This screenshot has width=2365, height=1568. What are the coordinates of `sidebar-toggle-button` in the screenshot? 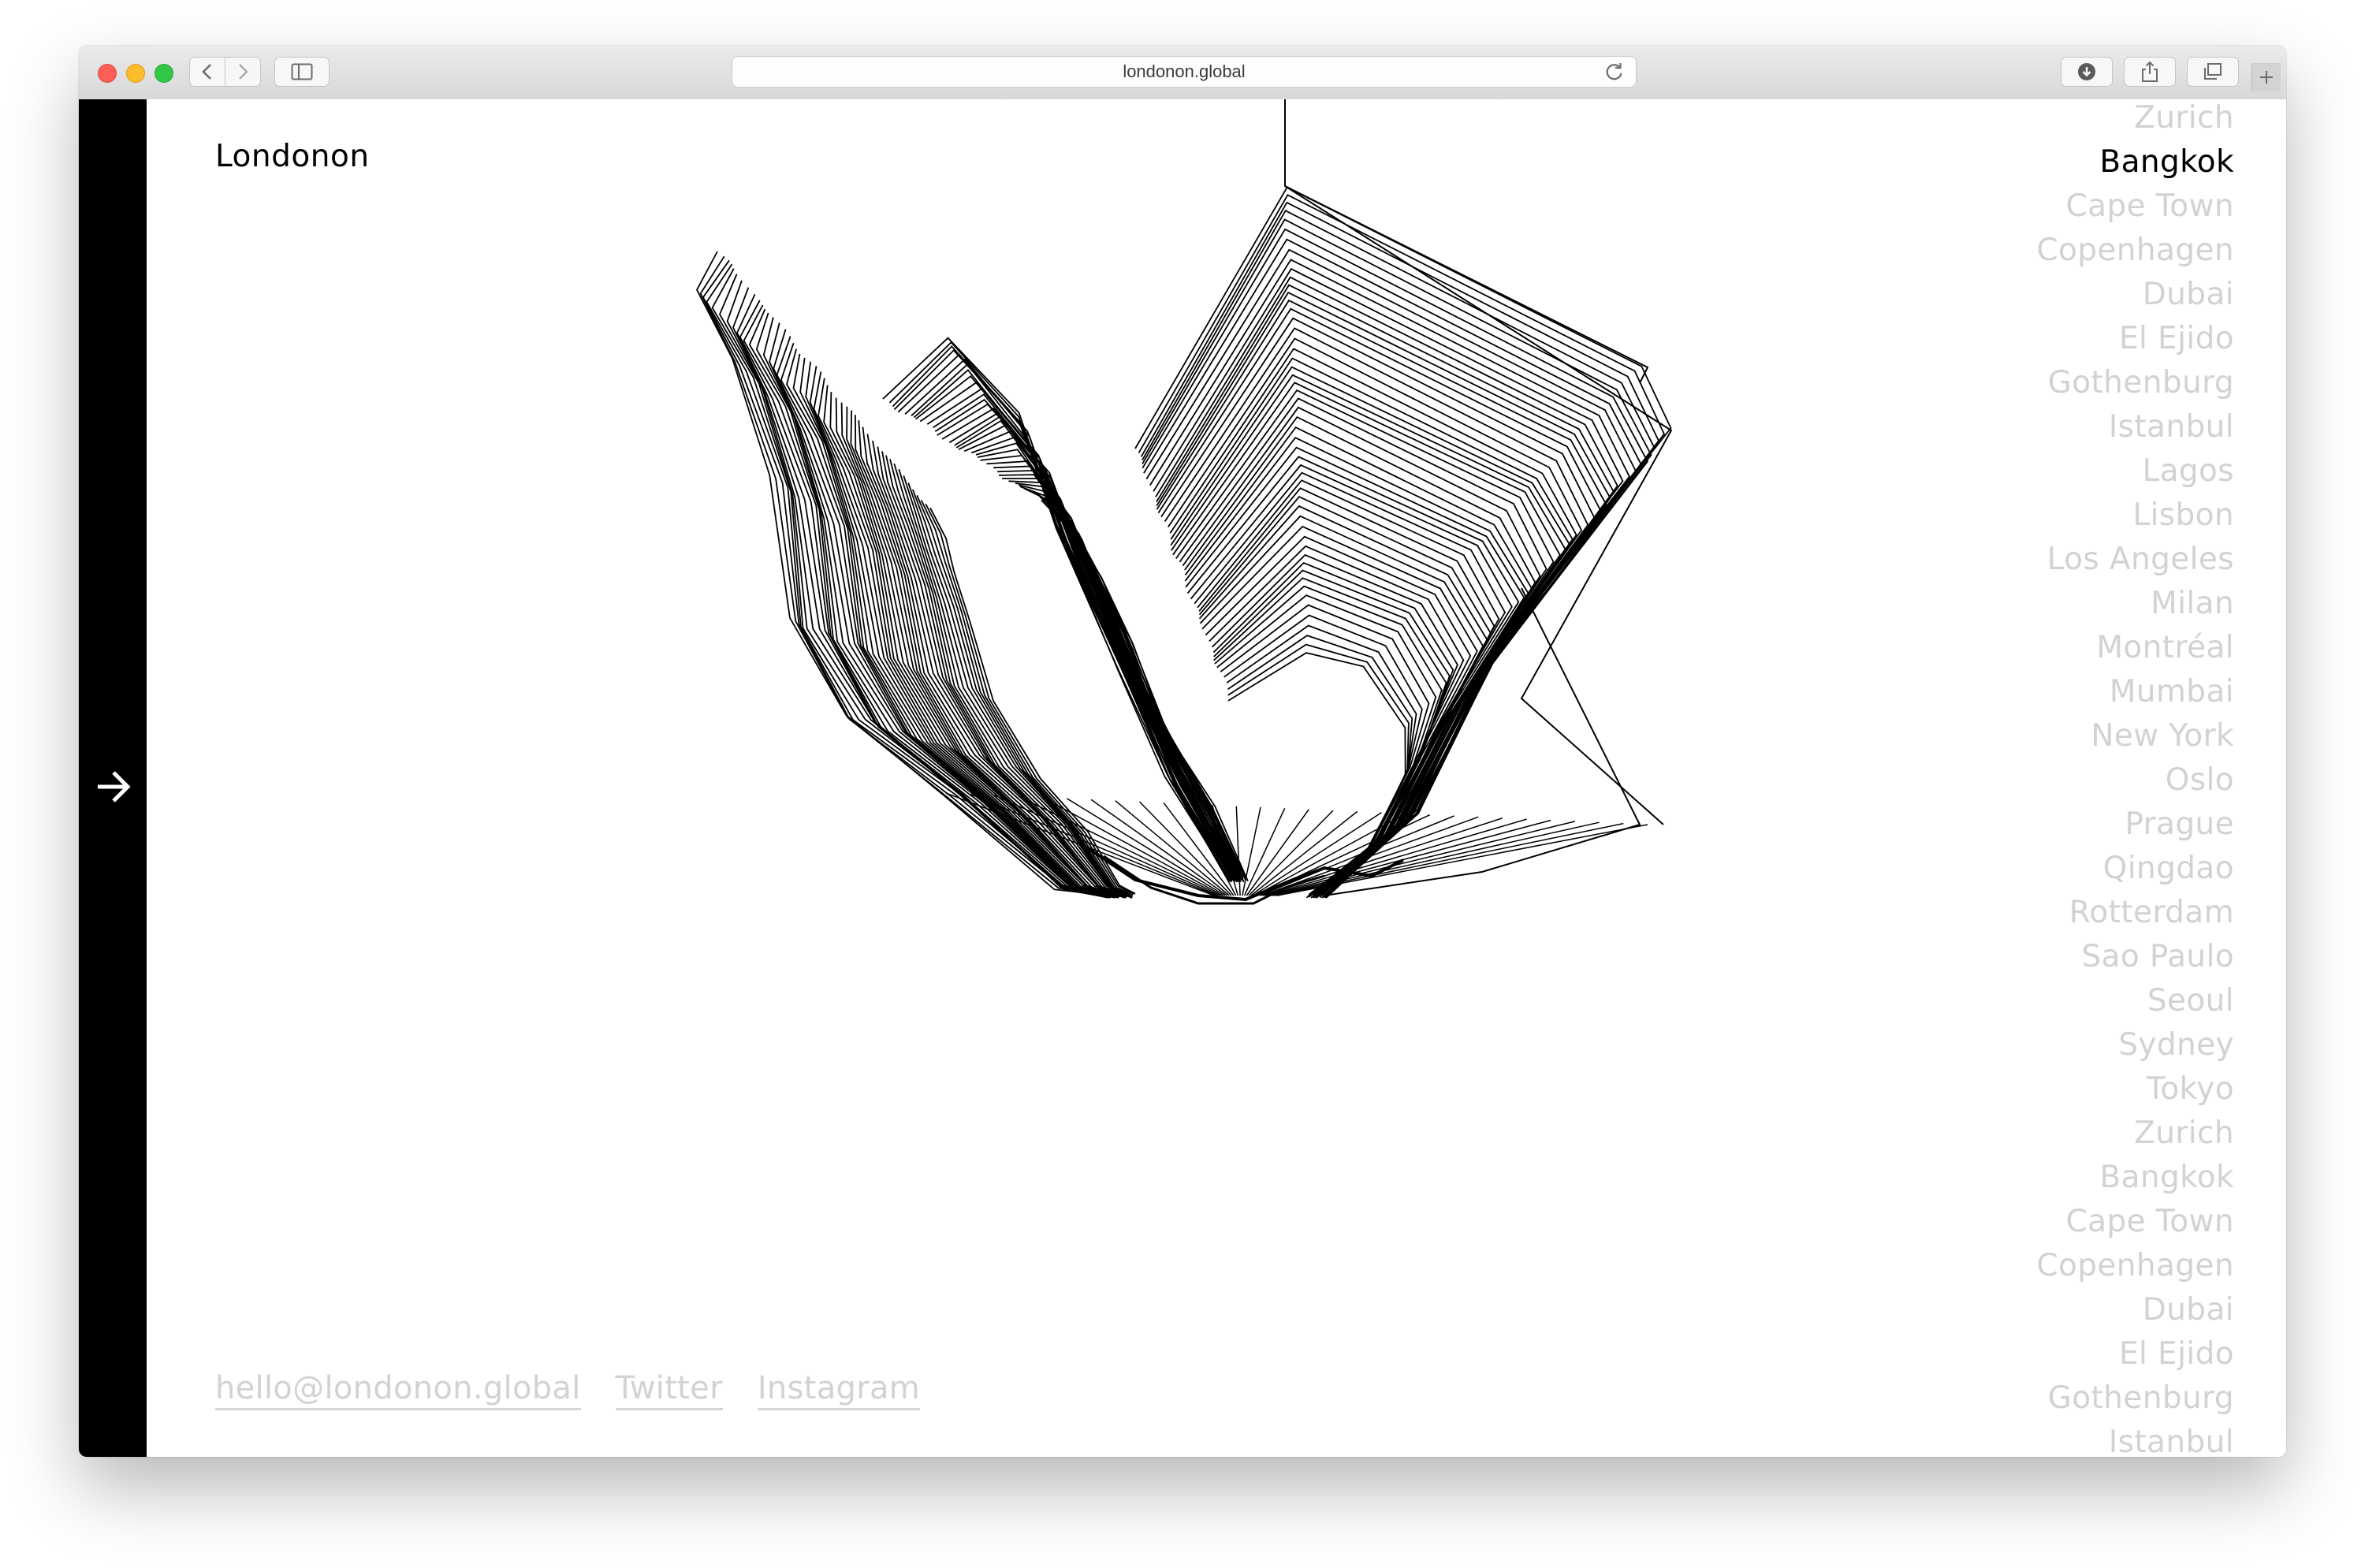 It's located at (302, 72).